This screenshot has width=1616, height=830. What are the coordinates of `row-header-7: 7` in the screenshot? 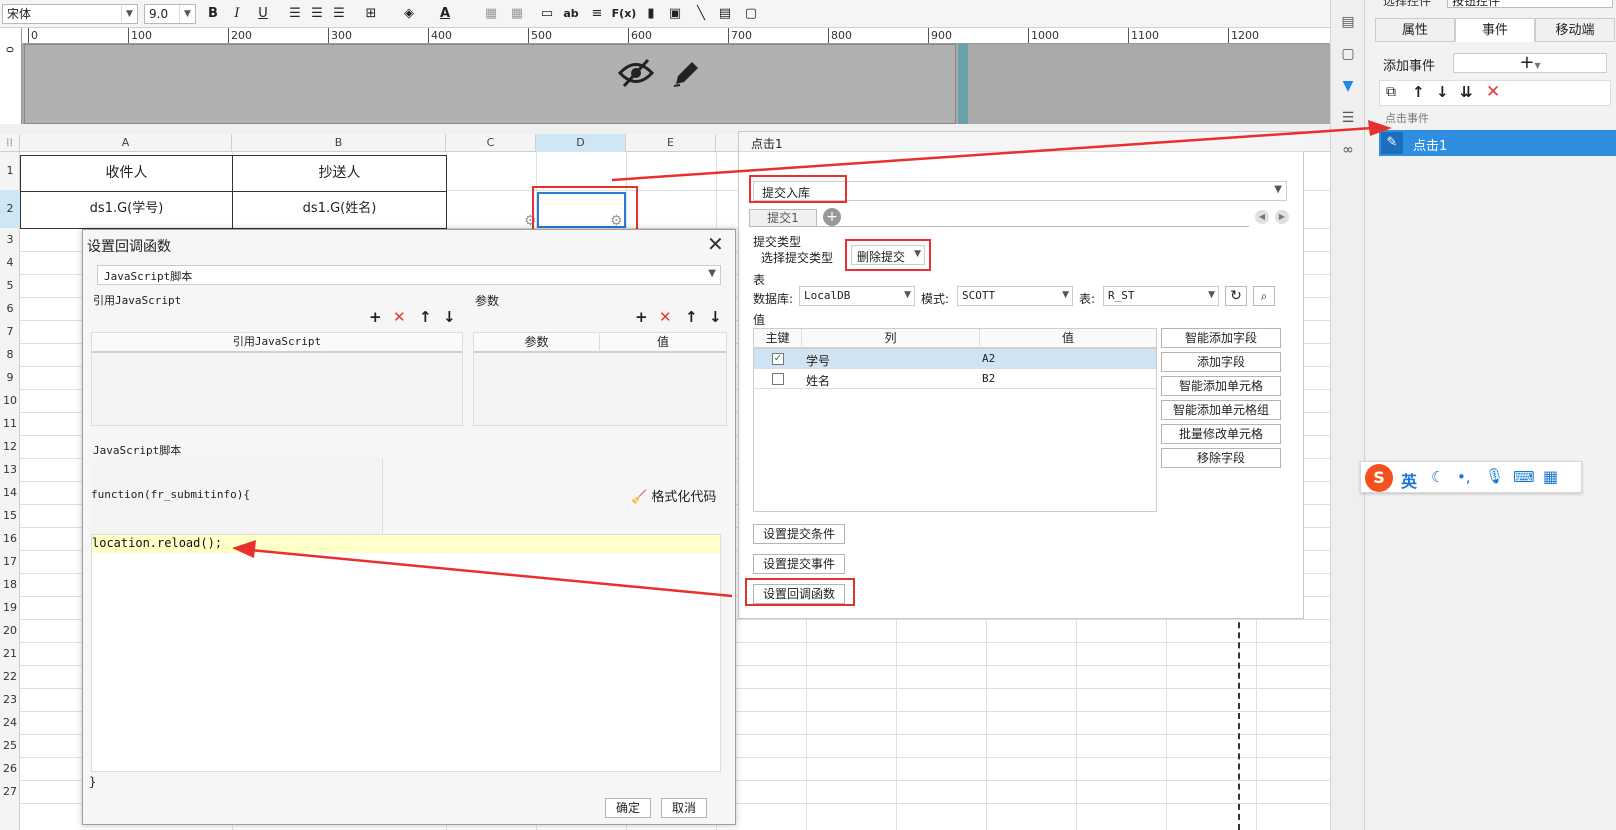 It's located at (10, 331).